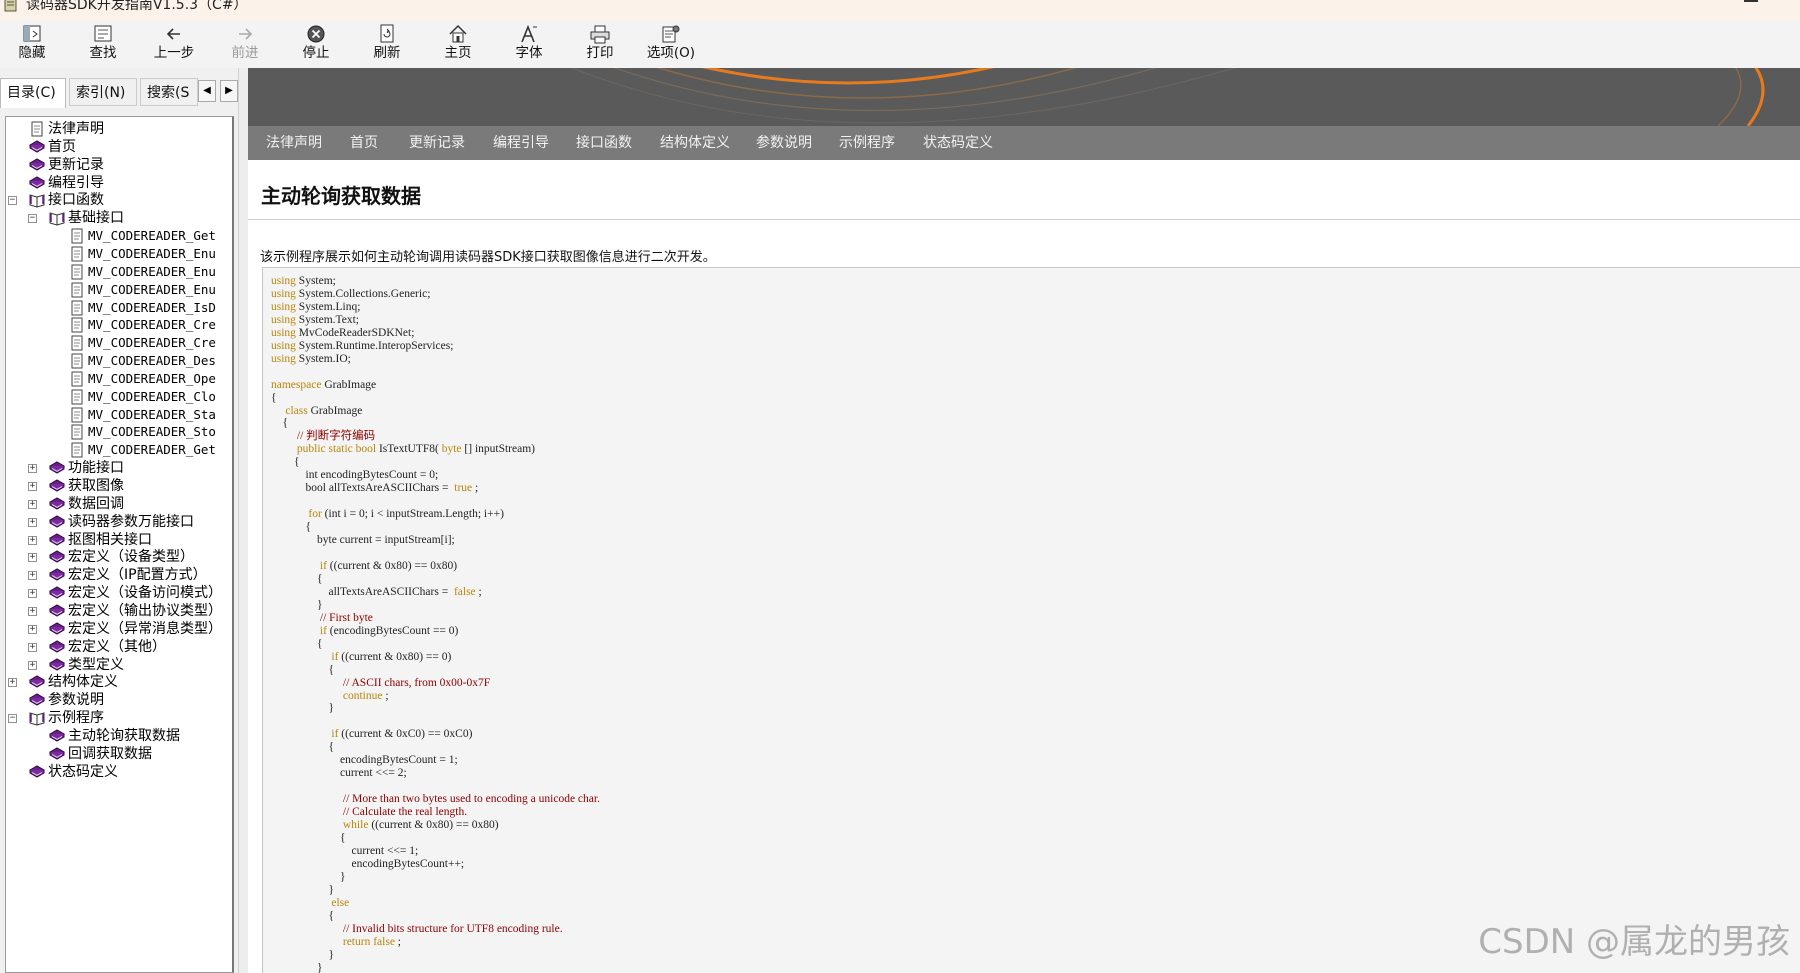  What do you see at coordinates (119, 129) in the screenshot?
I see `tree-item: 法律声明` at bounding box center [119, 129].